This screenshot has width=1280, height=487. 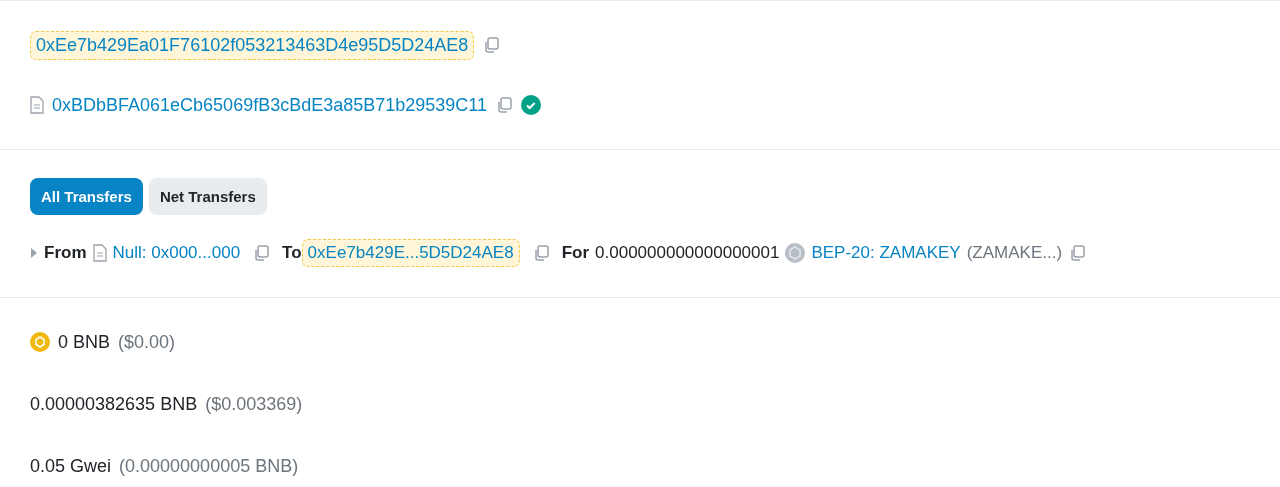 What do you see at coordinates (575, 253) in the screenshot?
I see `for-label: For` at bounding box center [575, 253].